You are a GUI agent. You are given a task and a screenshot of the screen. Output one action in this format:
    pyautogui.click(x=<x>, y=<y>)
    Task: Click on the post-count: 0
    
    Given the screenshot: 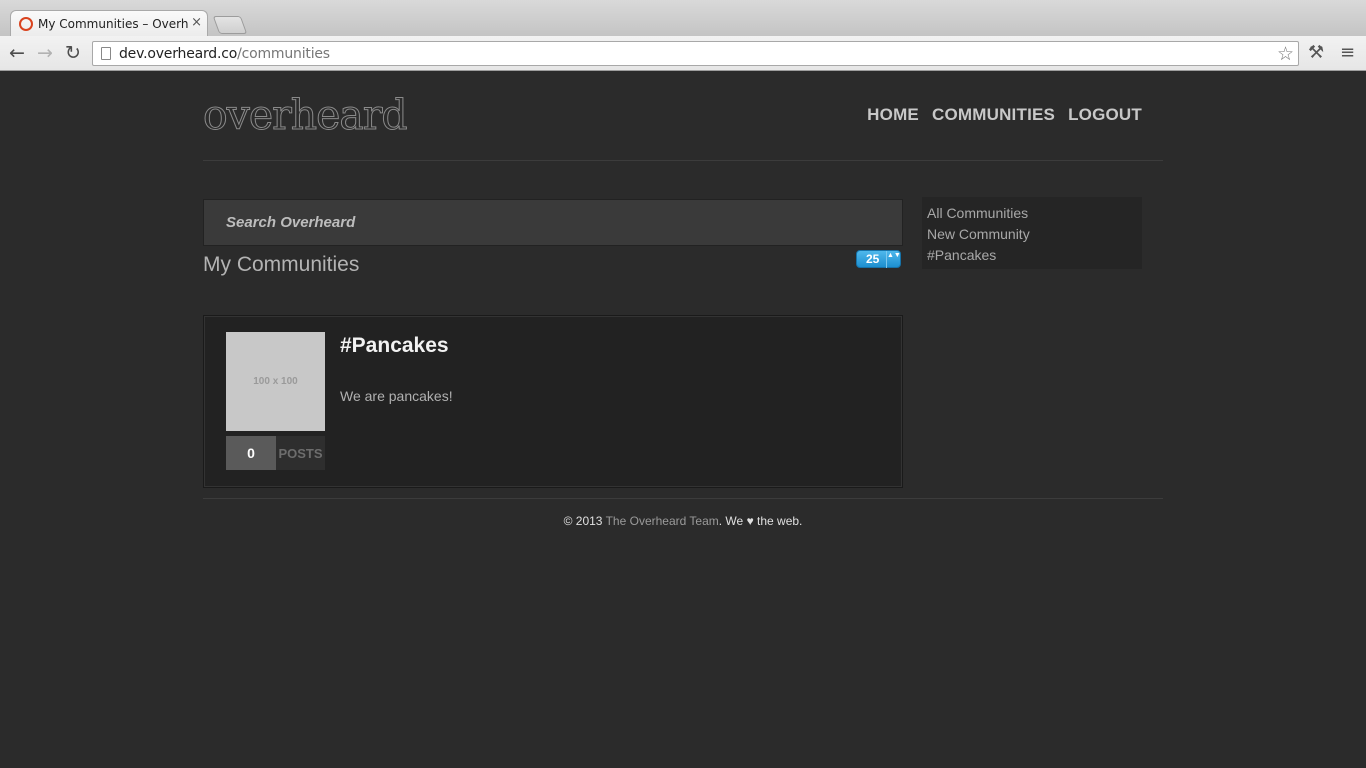 What is the action you would take?
    pyautogui.click(x=251, y=453)
    